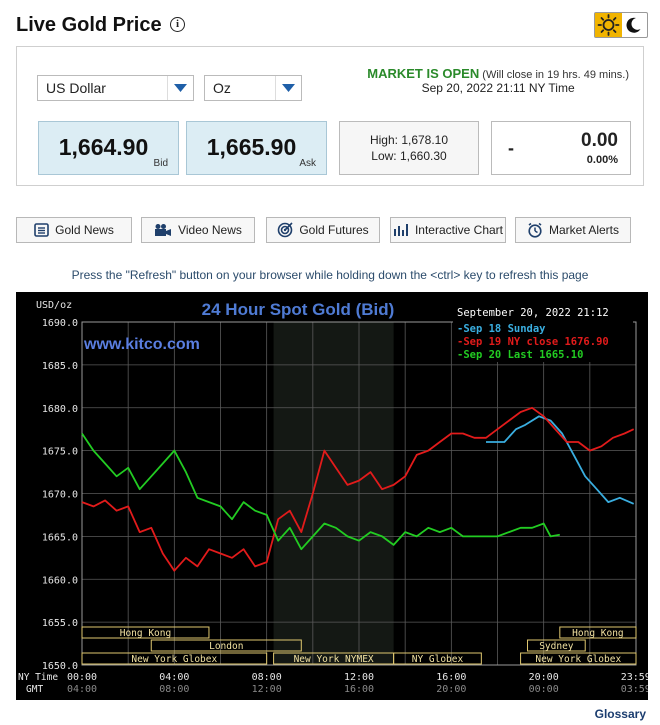 The image size is (660, 725). I want to click on y-tick-label: 1655.0, so click(60, 623).